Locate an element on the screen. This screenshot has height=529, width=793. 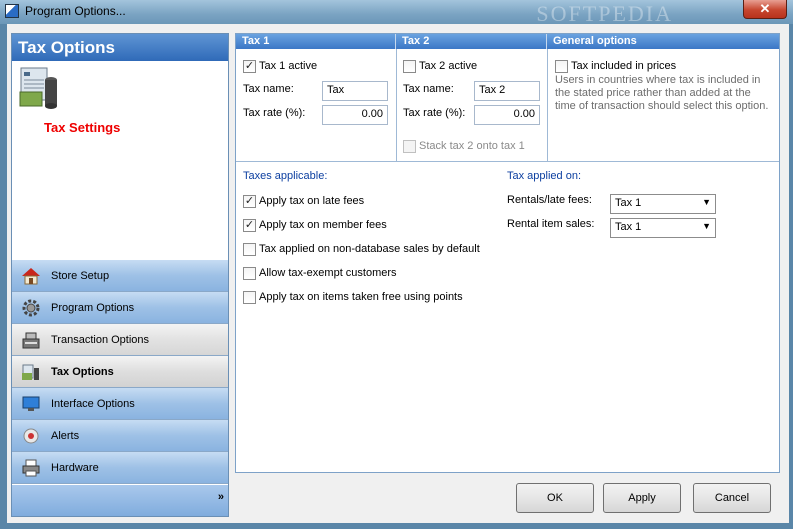
alert-icon is located at coordinates (31, 435).